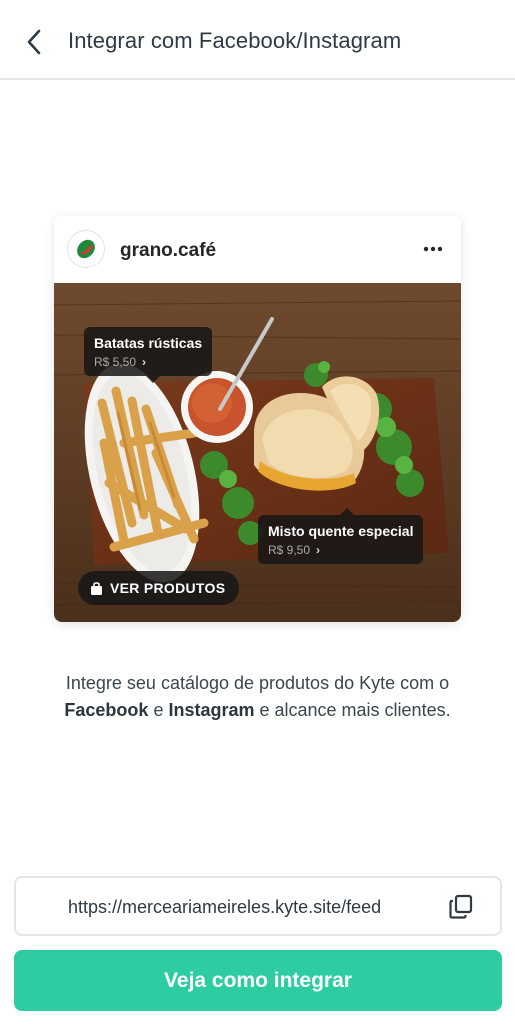  What do you see at coordinates (235, 40) in the screenshot?
I see `page-title: Integrar com Facebook/Instagram` at bounding box center [235, 40].